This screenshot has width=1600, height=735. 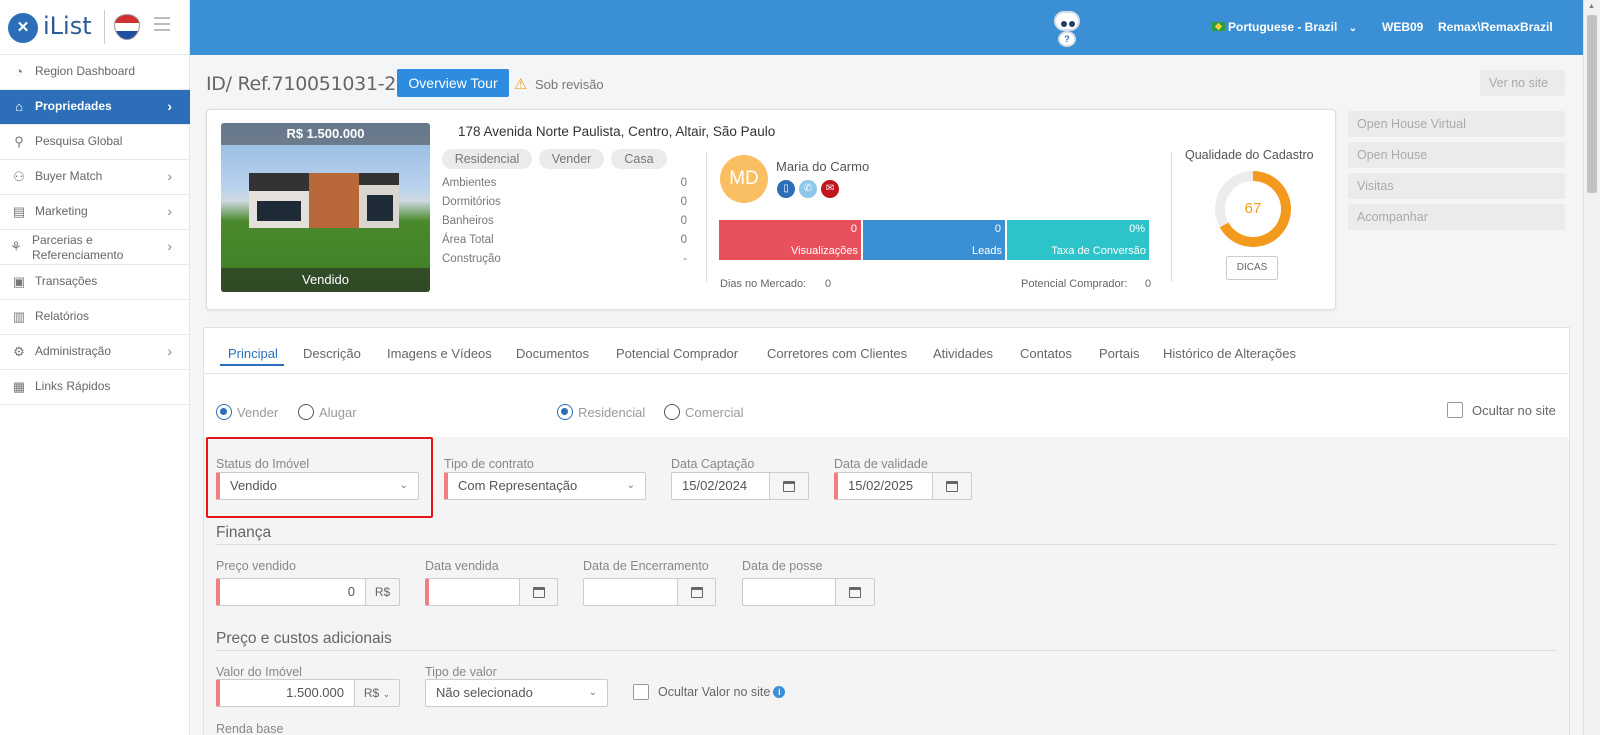 What do you see at coordinates (67, 26) in the screenshot?
I see `ilist-logo-text: iList` at bounding box center [67, 26].